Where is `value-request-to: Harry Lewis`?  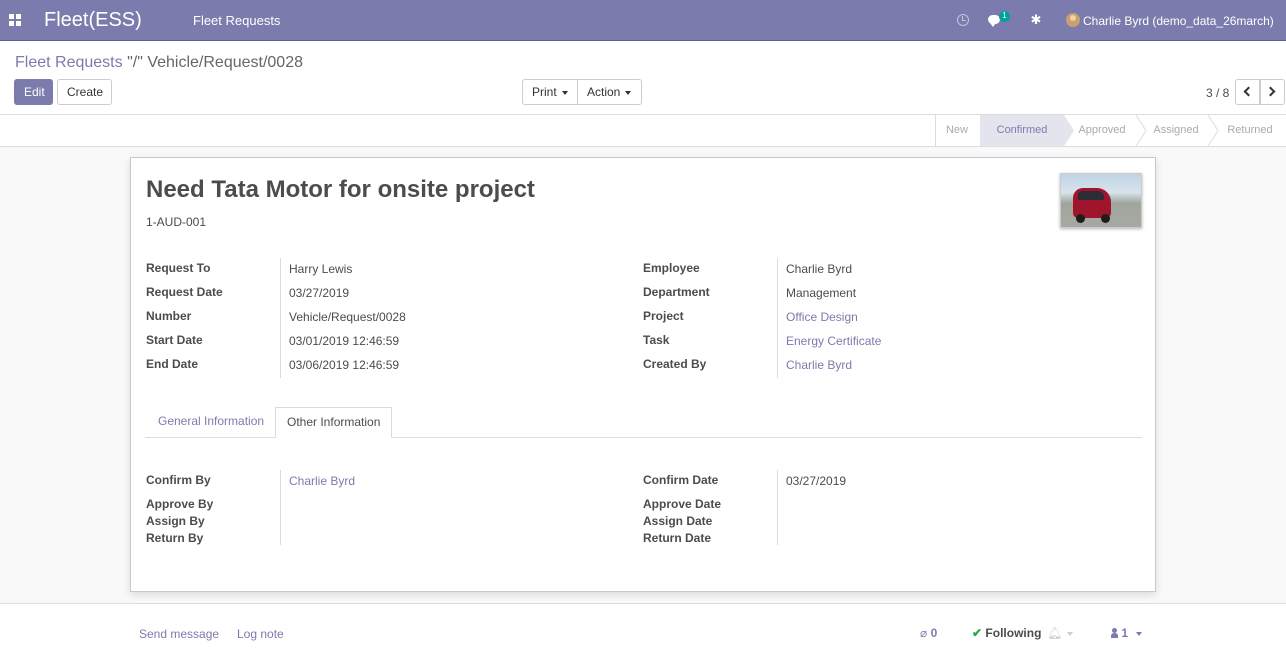 value-request-to: Harry Lewis is located at coordinates (320, 269).